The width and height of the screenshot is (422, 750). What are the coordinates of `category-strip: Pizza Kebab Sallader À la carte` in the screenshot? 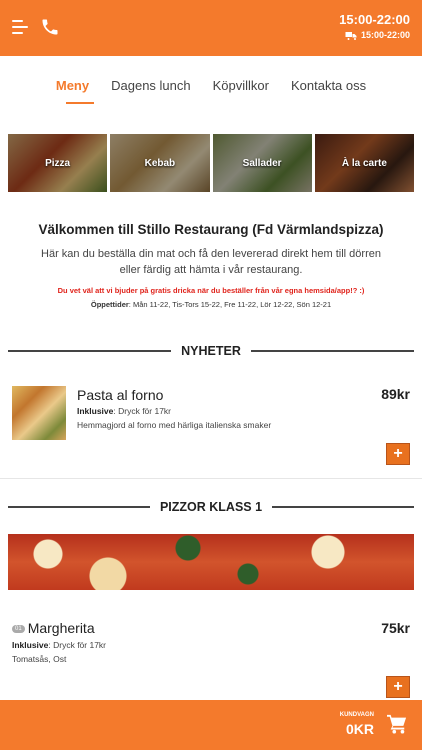 It's located at (211, 163).